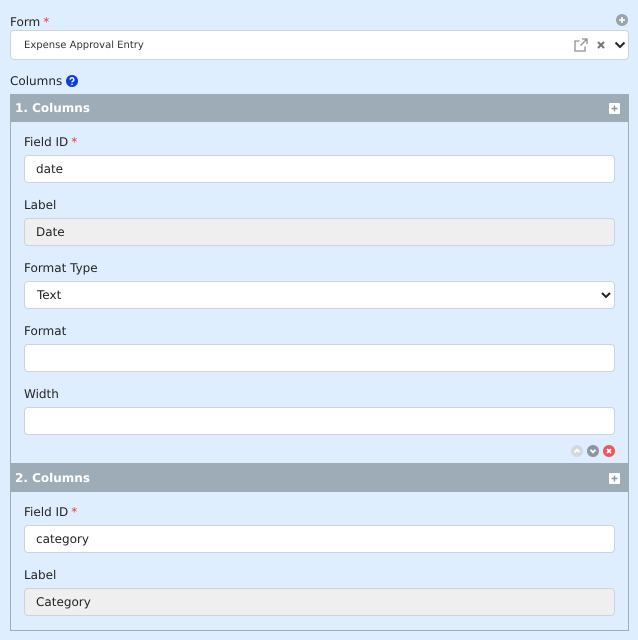 Image resolution: width=638 pixels, height=640 pixels. I want to click on select-value: Expense Approval Entry, so click(84, 45).